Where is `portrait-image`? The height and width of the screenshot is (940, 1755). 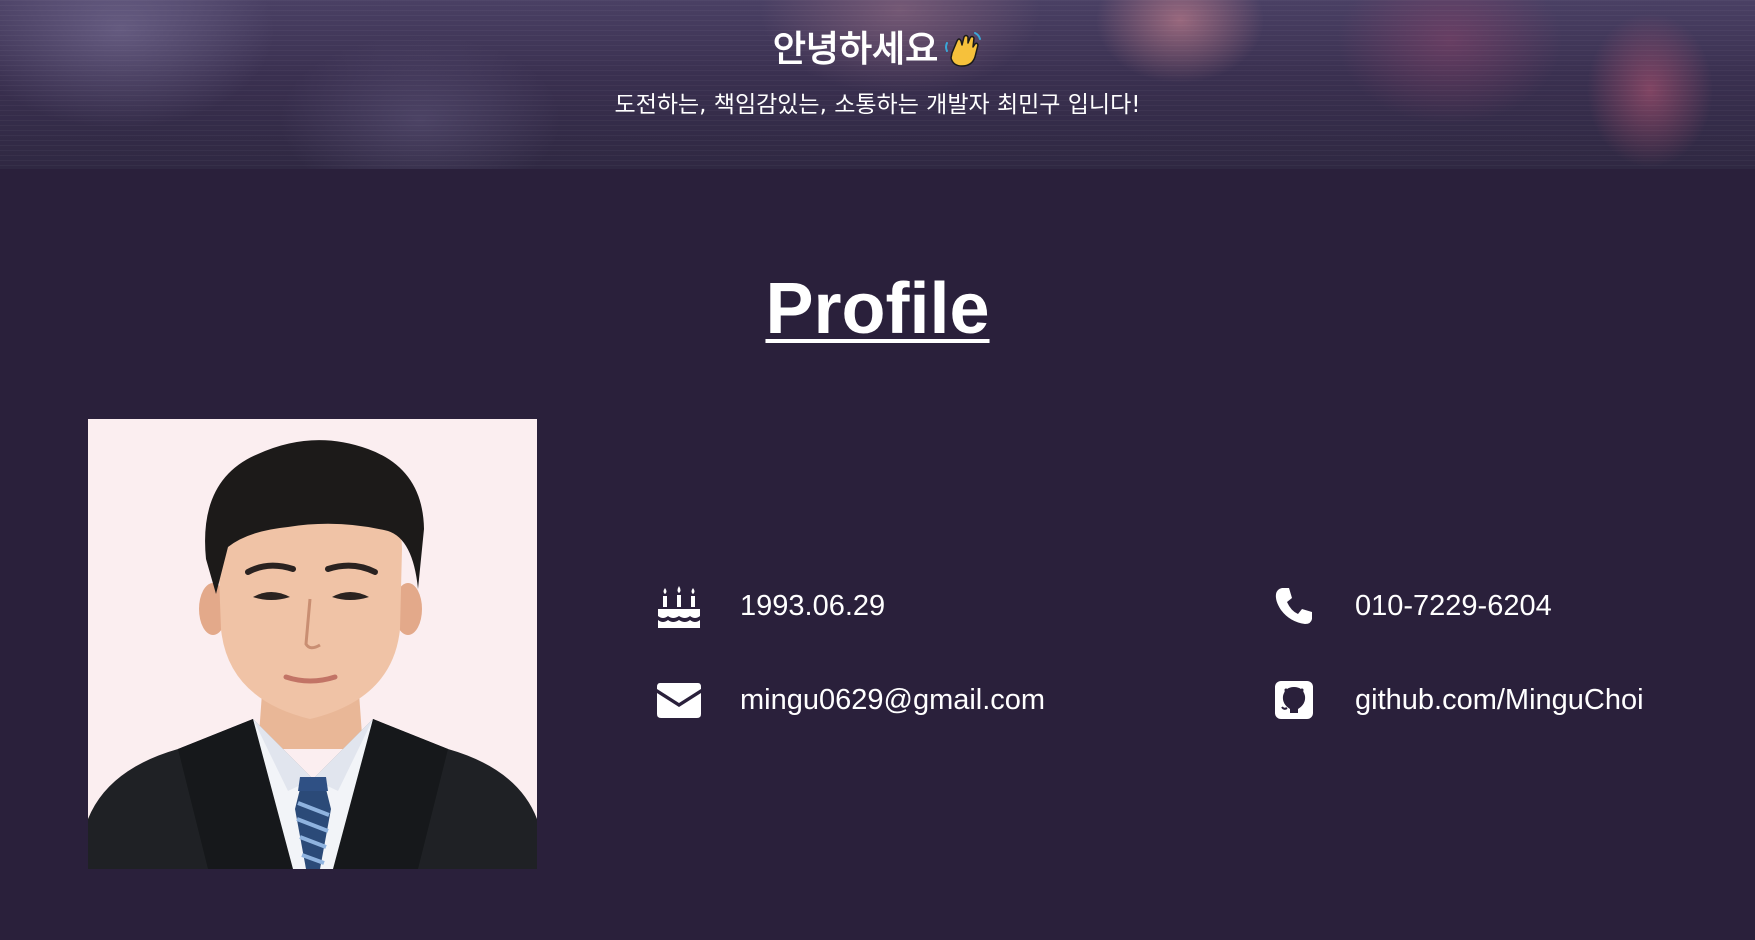 portrait-image is located at coordinates (312, 644).